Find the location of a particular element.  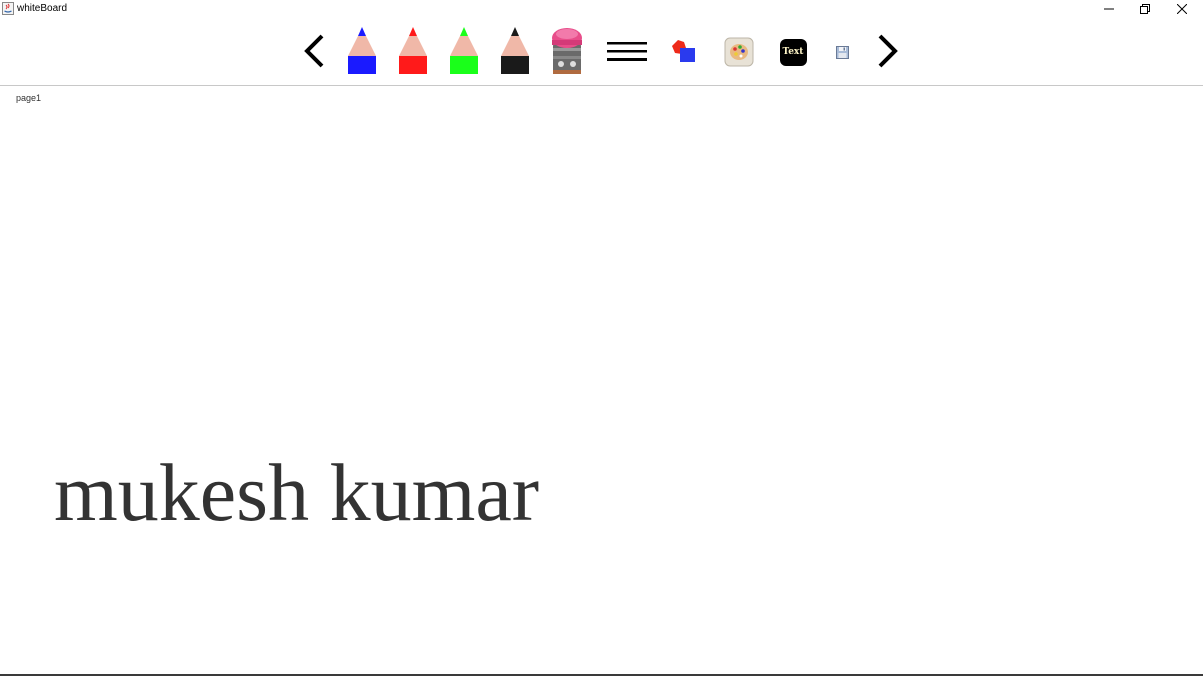

canvas-text: mukesh kumar is located at coordinates (296, 493).